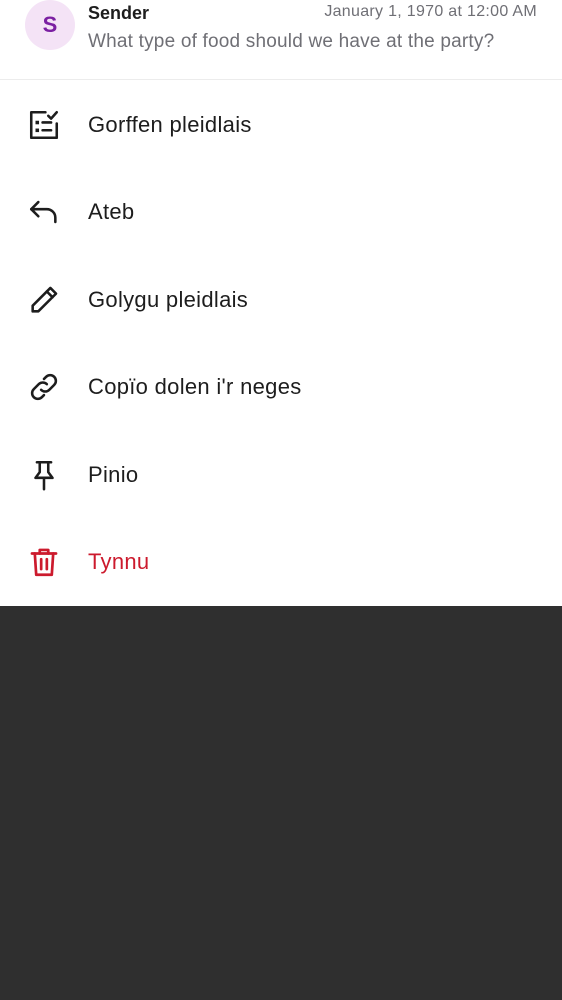 The image size is (562, 1000). I want to click on end-poll-menu-item: Gorffen pleidlais, so click(281, 125).